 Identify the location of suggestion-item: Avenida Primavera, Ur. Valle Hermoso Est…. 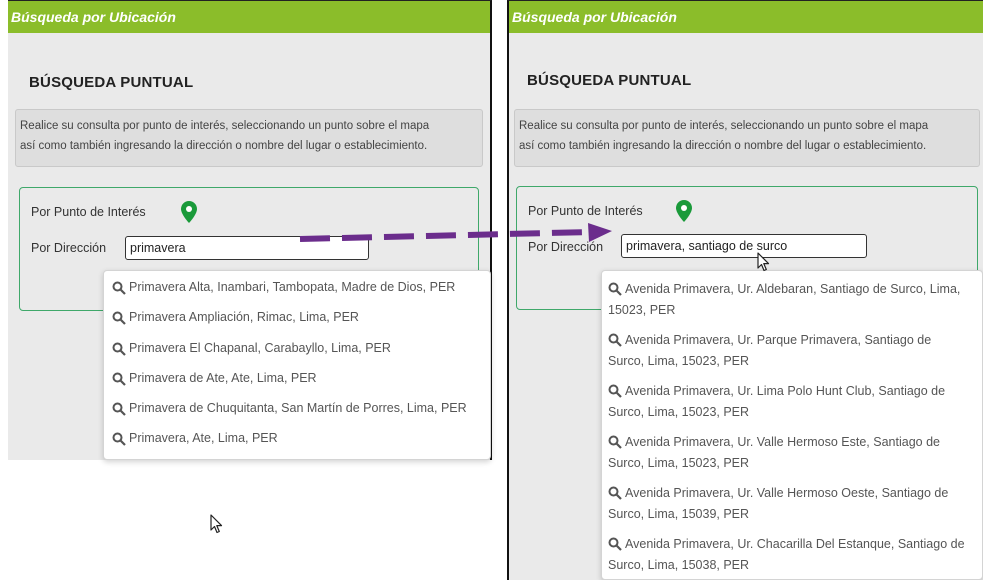
(792, 457).